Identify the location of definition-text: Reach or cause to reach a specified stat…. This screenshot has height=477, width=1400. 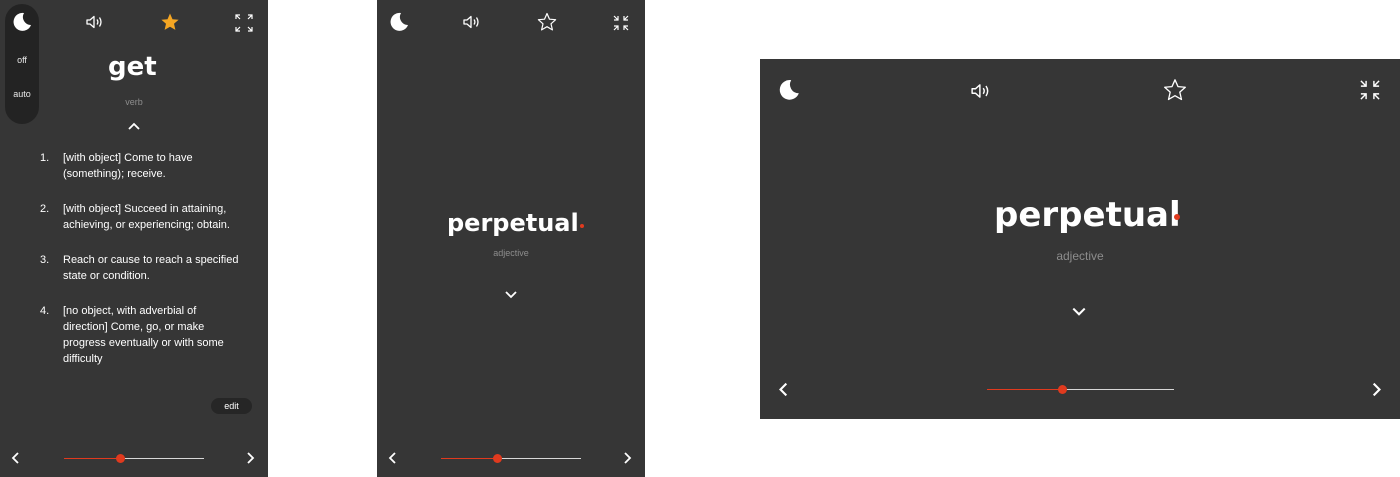
(151, 268).